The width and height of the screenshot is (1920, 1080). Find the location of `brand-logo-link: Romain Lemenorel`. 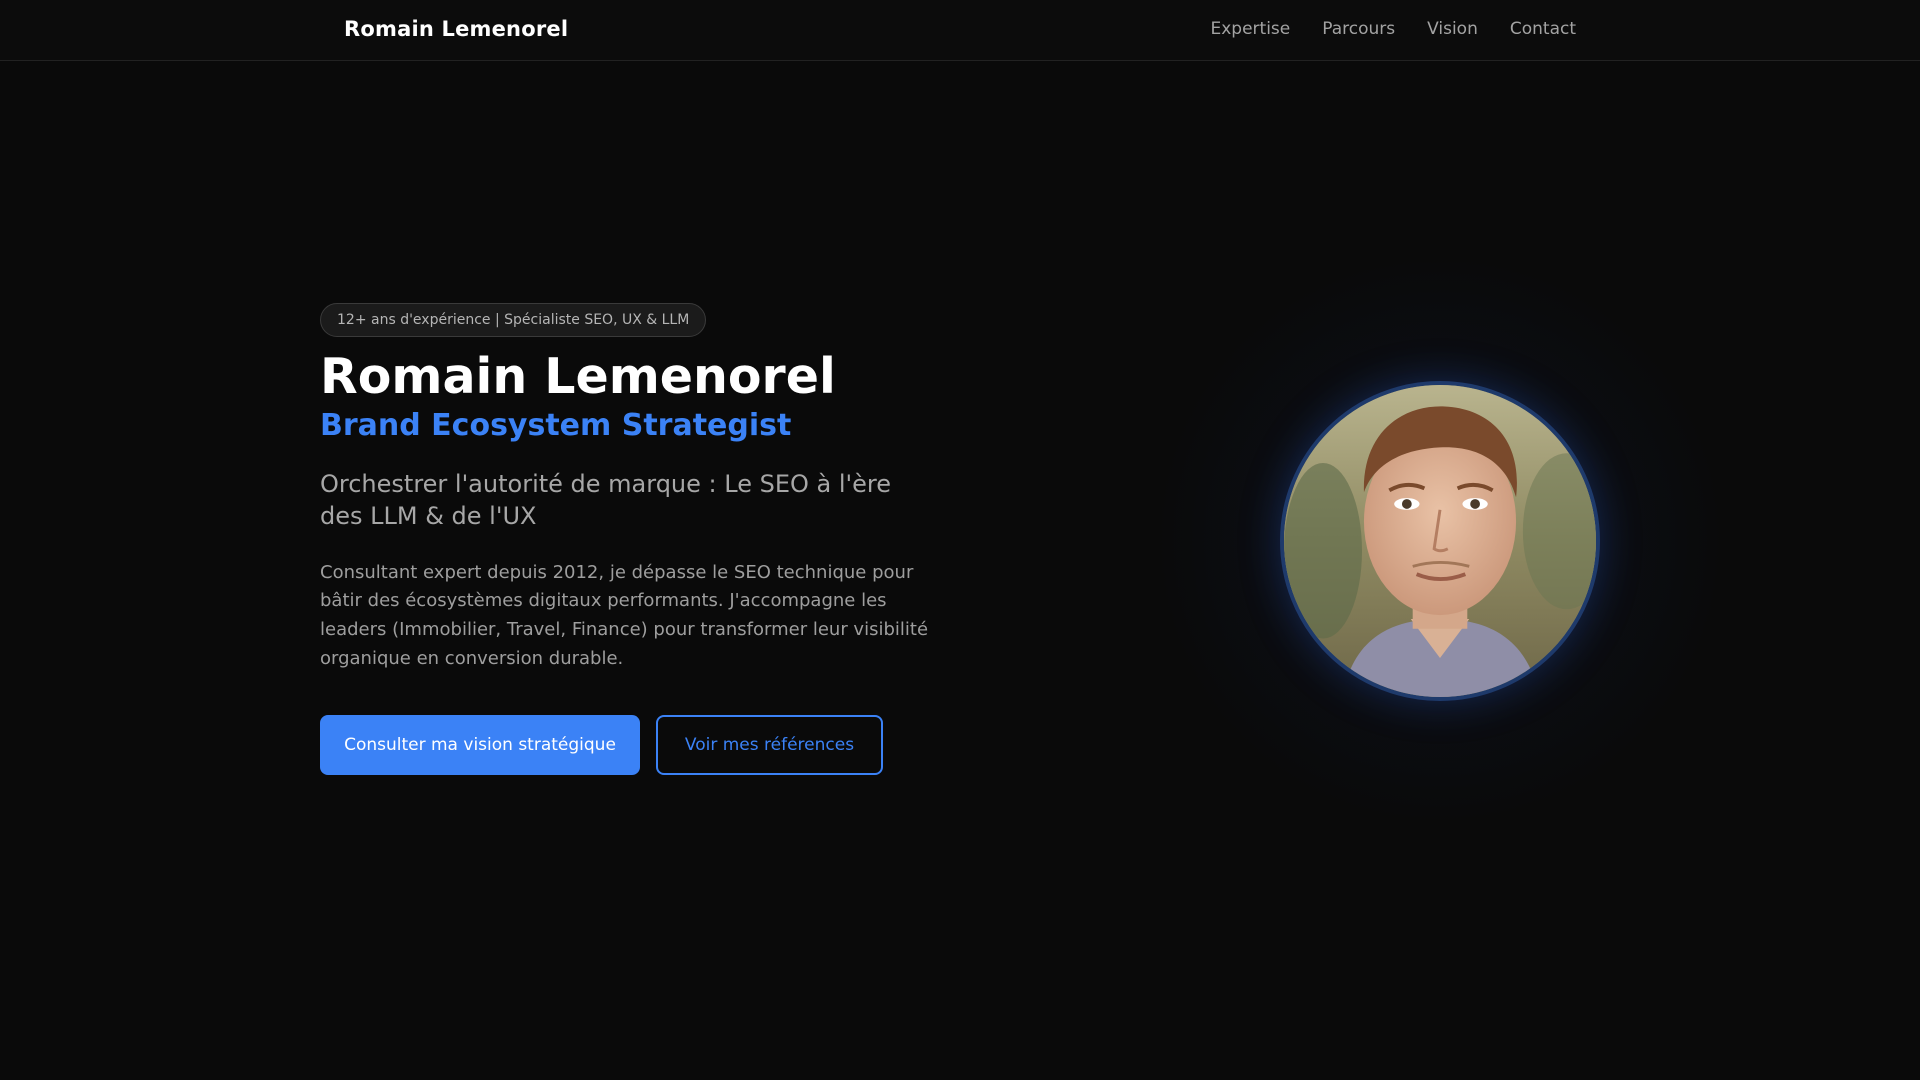

brand-logo-link: Romain Lemenorel is located at coordinates (456, 29).